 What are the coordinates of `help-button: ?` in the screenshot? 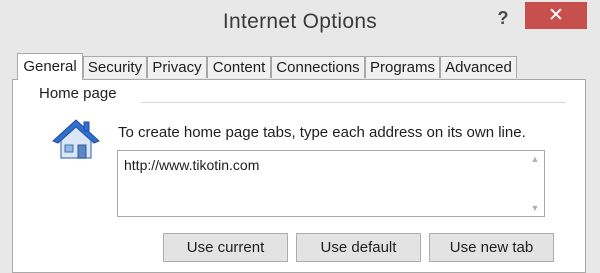 It's located at (503, 18).